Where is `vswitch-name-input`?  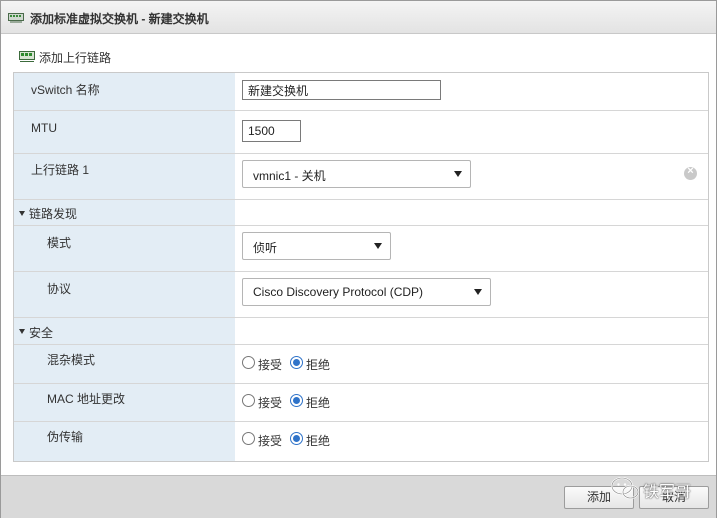 vswitch-name-input is located at coordinates (341, 90).